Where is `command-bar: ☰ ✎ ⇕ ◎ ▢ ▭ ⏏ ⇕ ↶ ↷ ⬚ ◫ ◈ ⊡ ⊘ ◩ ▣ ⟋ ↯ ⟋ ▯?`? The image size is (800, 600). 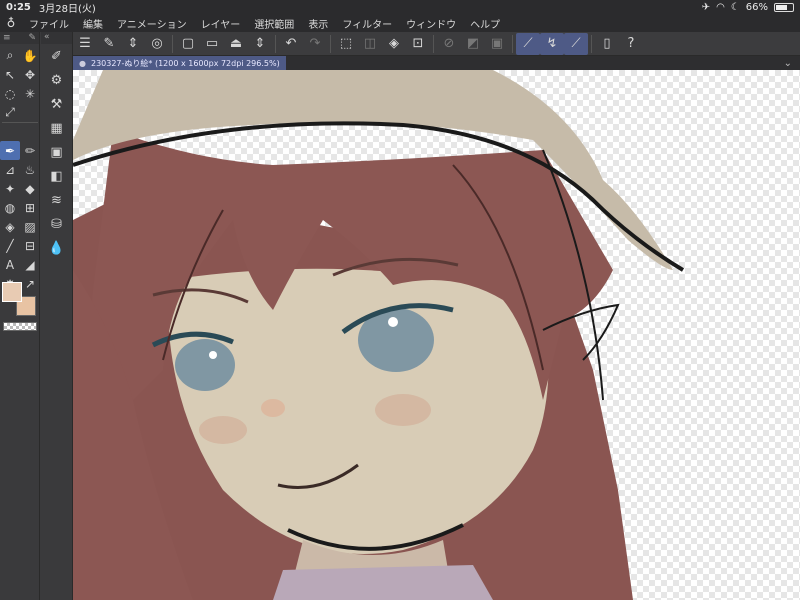 command-bar: ☰ ✎ ⇕ ◎ ▢ ▭ ⏏ ⇕ ↶ ↷ ⬚ ◫ ◈ ⊡ ⊘ ◩ ▣ ⟋ ↯ ⟋ ▯? is located at coordinates (436, 44).